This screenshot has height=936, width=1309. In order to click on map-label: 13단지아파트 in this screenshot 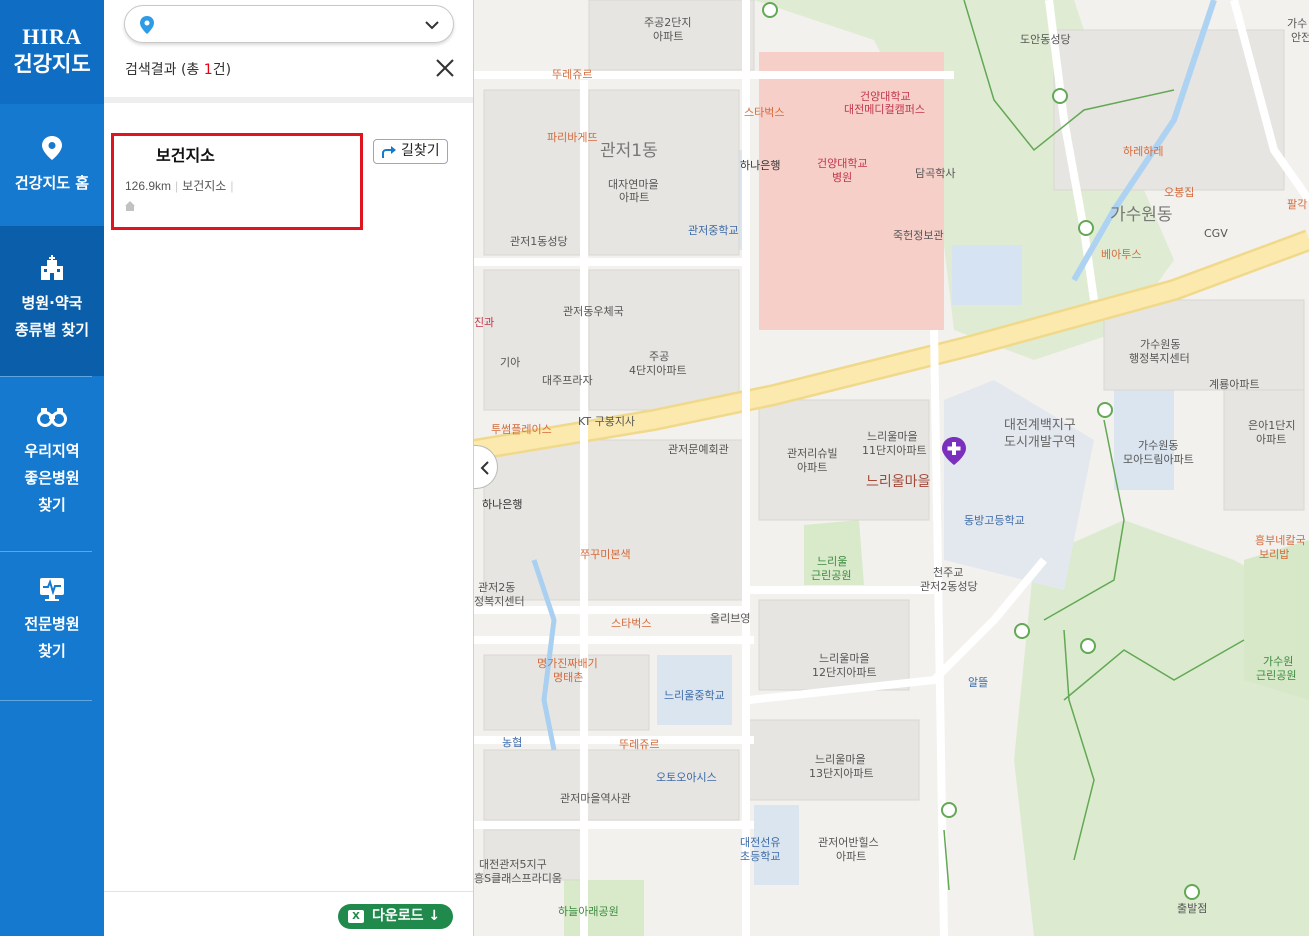, I will do `click(841, 773)`.